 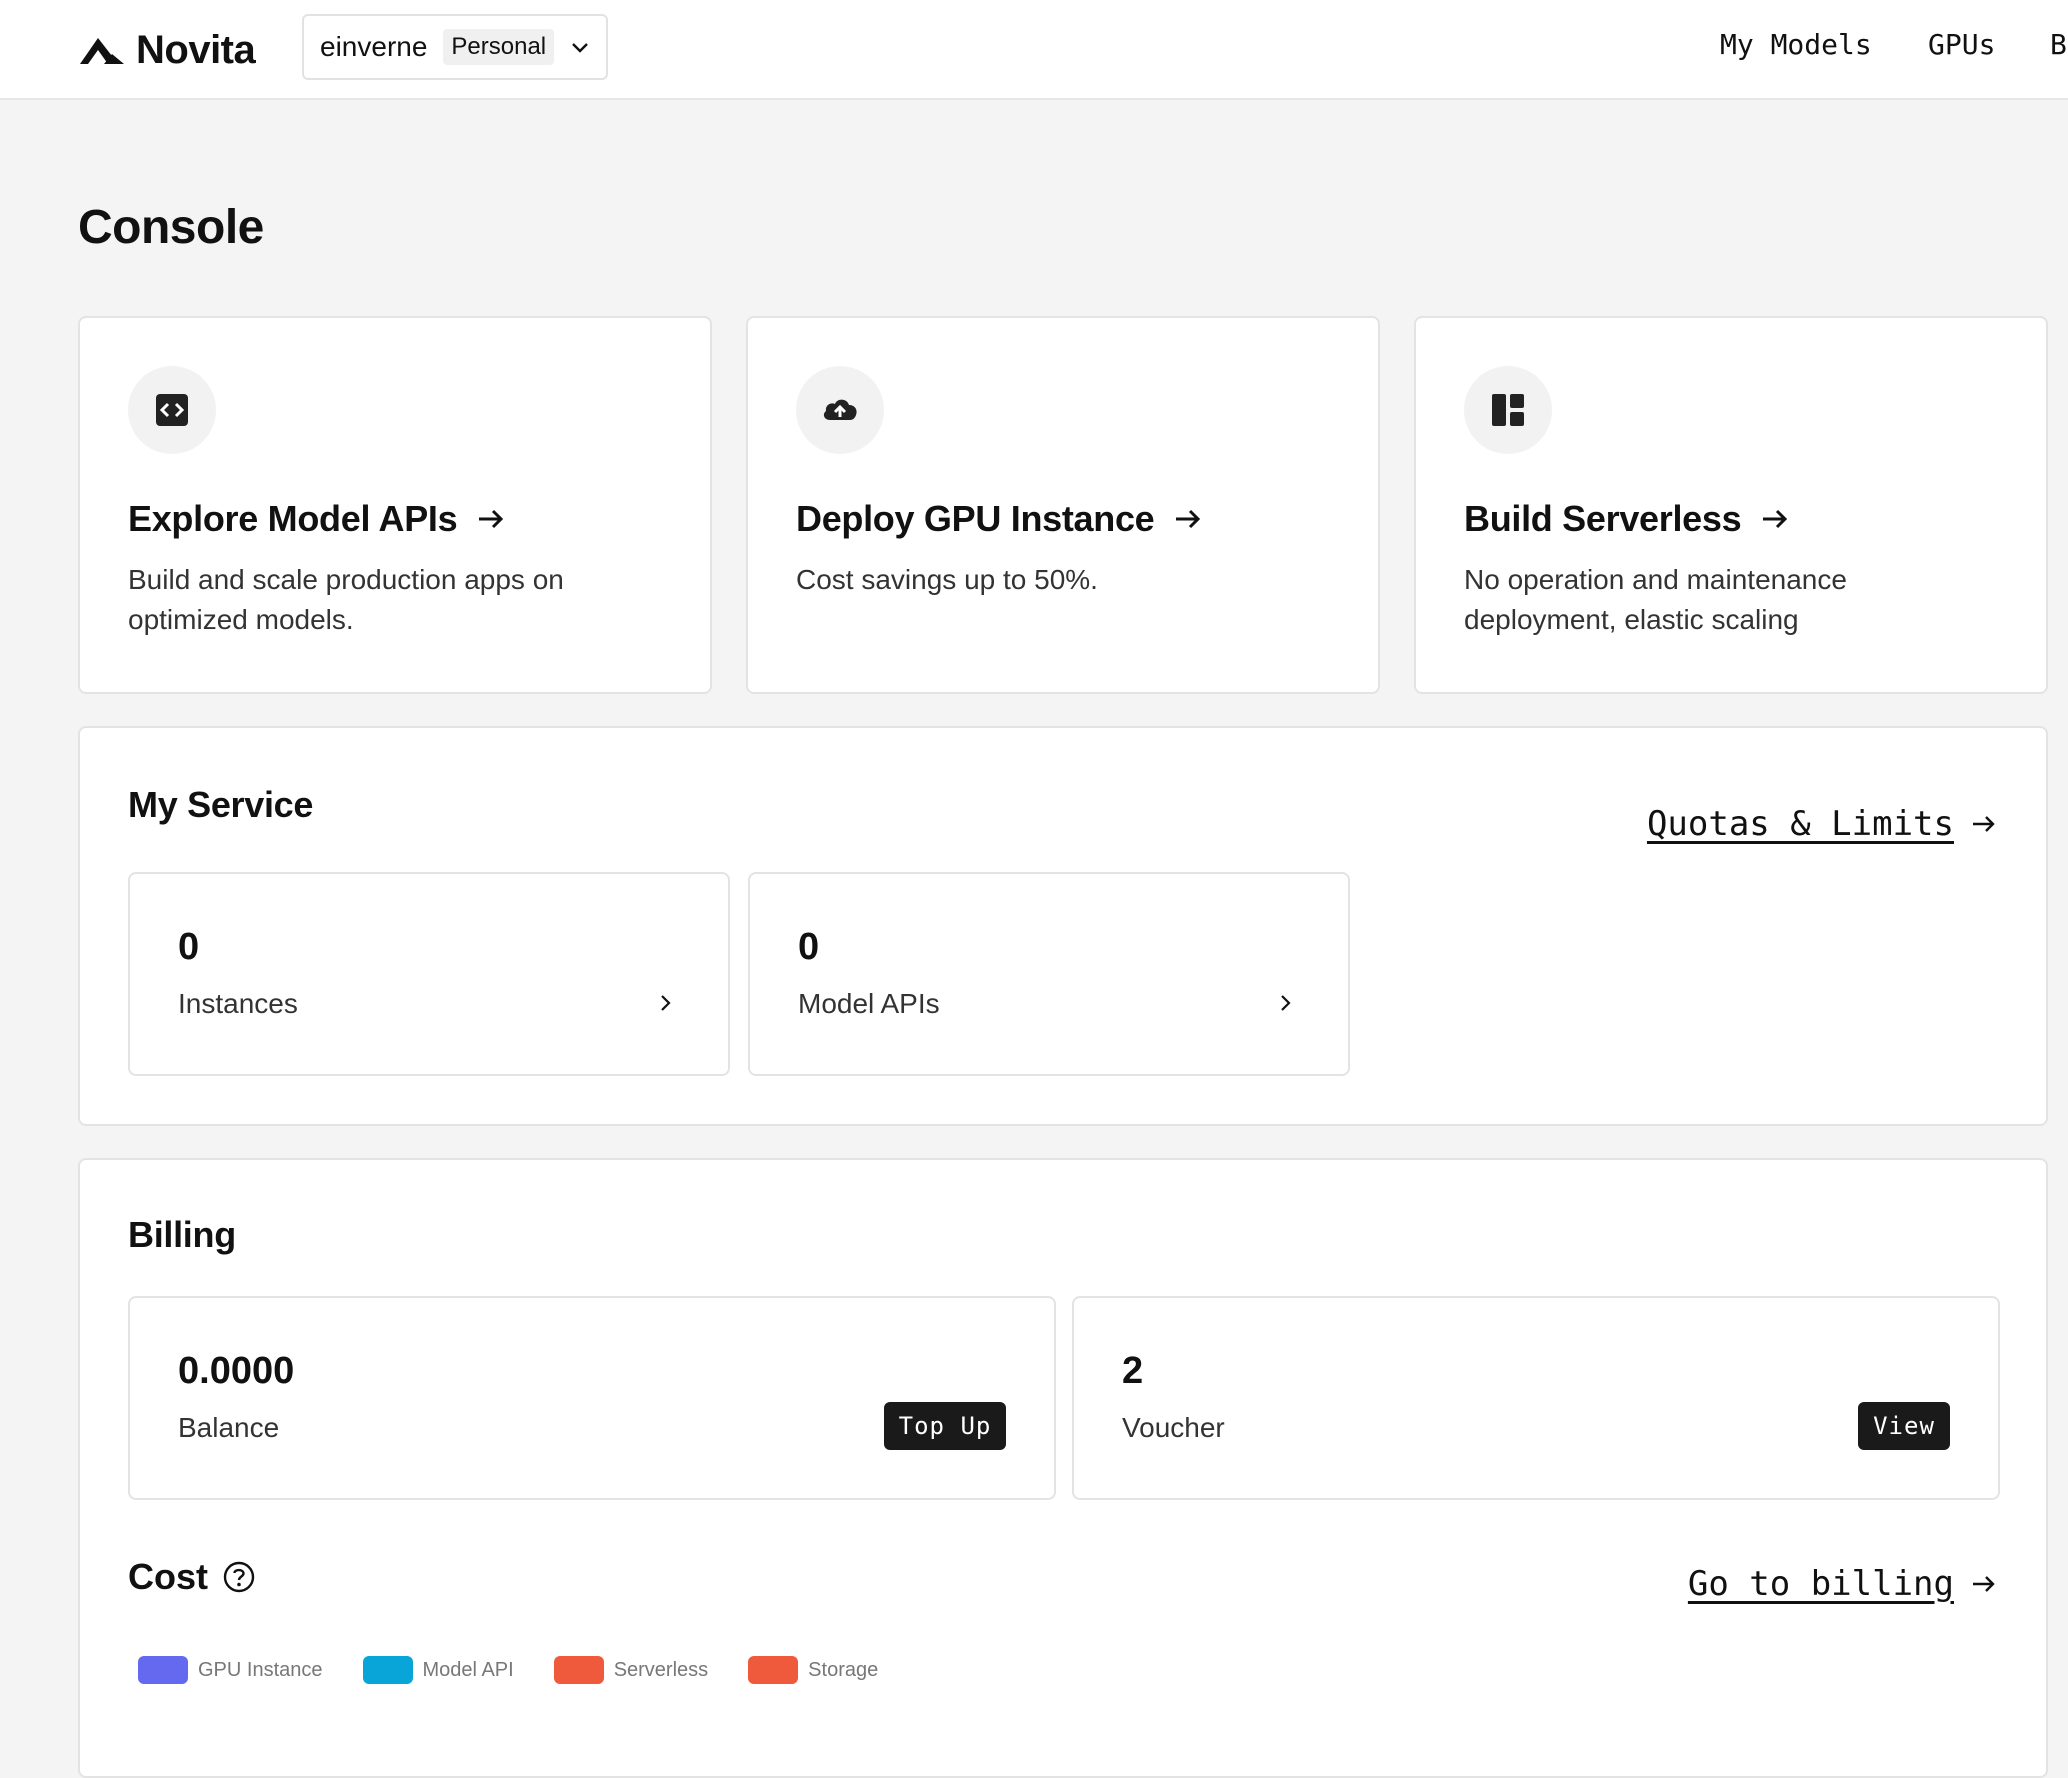 What do you see at coordinates (171, 227) in the screenshot?
I see `page-title: Console` at bounding box center [171, 227].